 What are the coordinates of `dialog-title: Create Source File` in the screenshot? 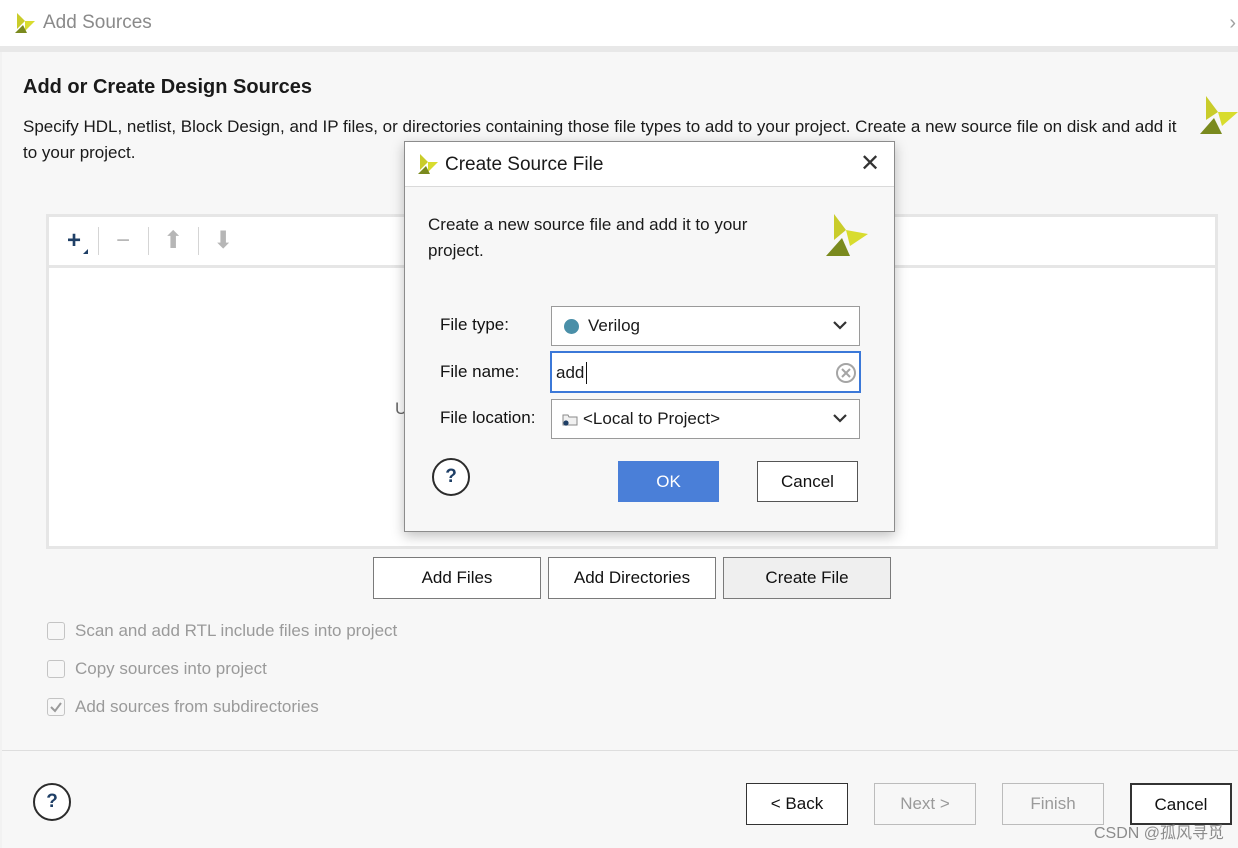 It's located at (524, 164).